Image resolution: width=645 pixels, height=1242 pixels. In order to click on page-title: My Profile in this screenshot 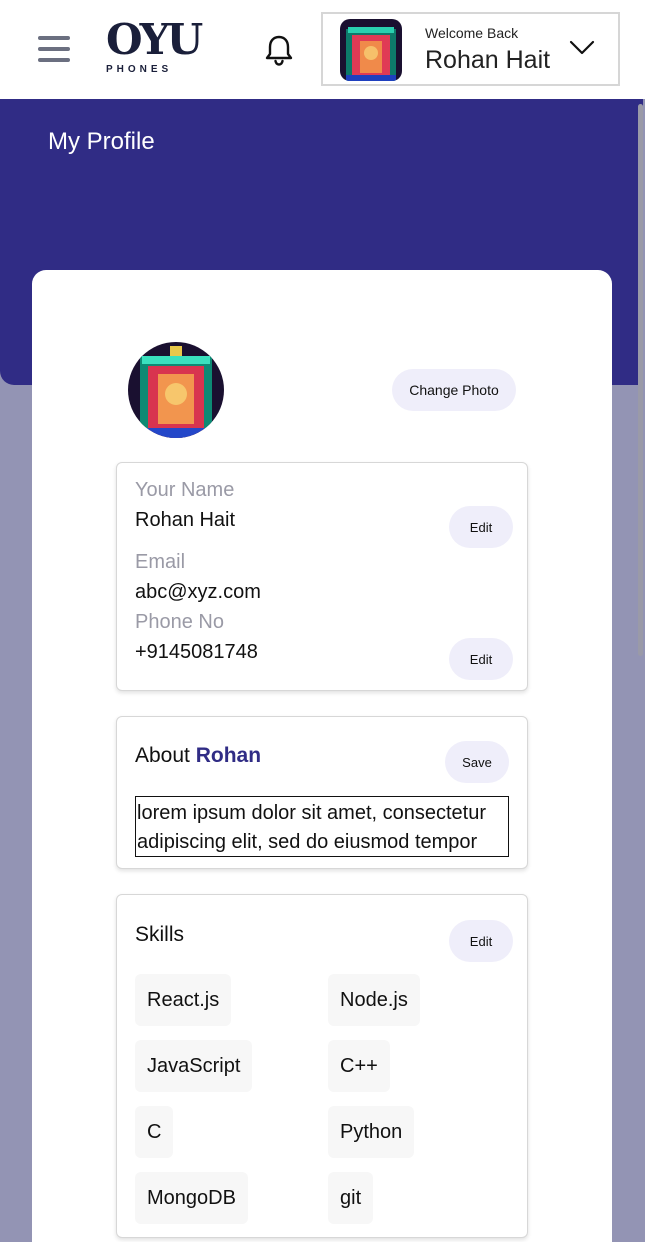, I will do `click(101, 141)`.